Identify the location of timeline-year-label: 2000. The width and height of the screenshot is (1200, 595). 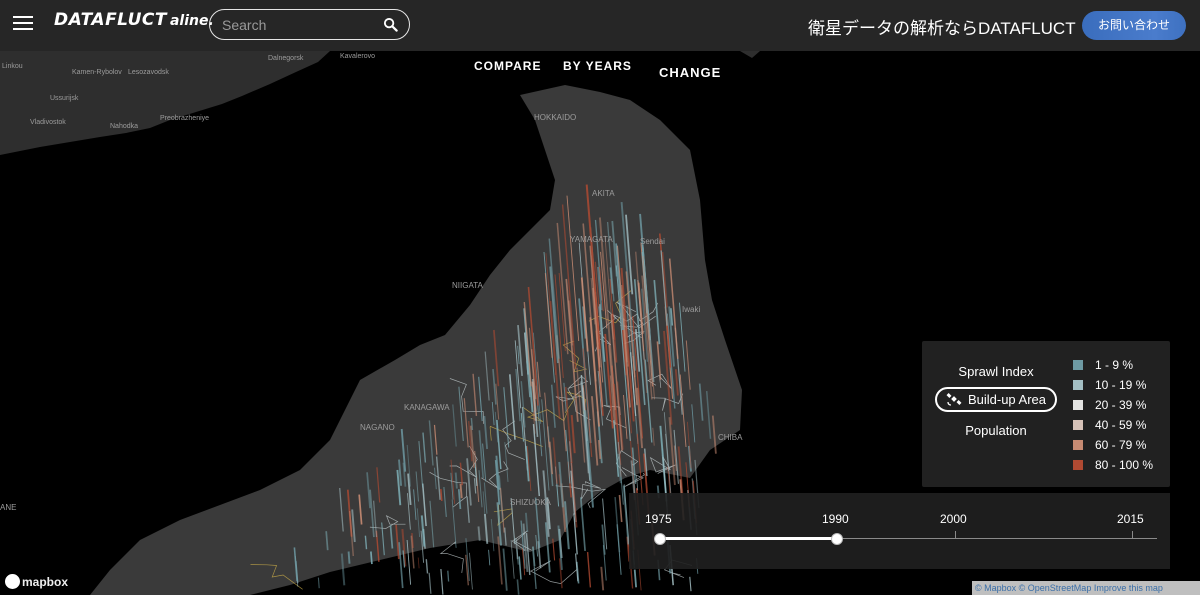
(953, 519).